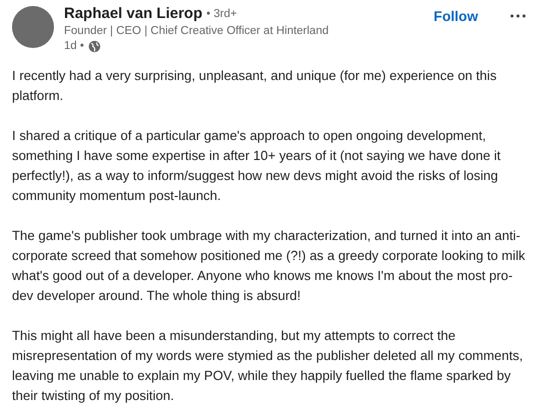 The image size is (540, 415). I want to click on author-headline: Founder | CEO | Chief Creative Officer at Hinterland, so click(197, 31).